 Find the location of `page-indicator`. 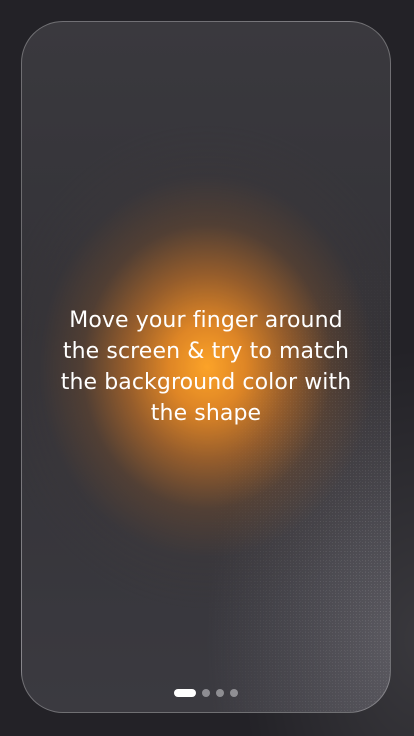

page-indicator is located at coordinates (206, 692).